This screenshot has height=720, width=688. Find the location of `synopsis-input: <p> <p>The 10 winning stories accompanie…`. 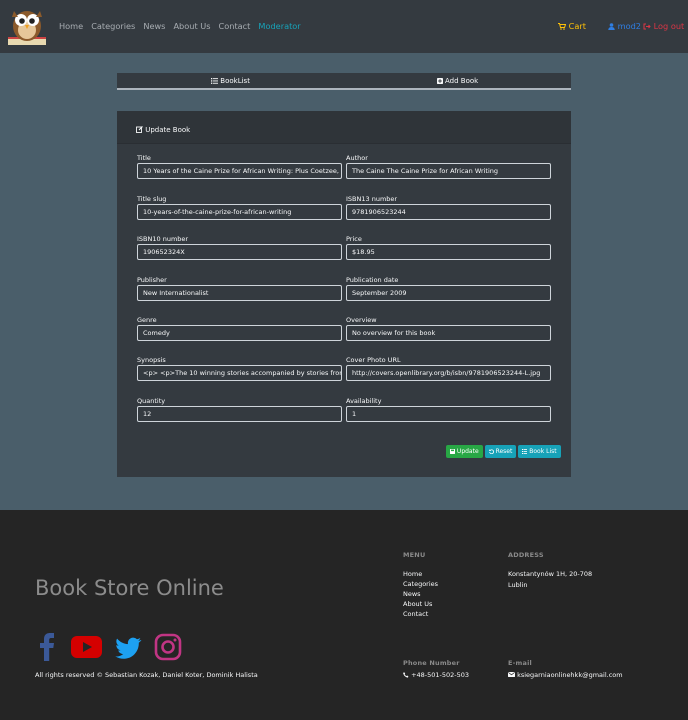

synopsis-input: <p> <p>The 10 winning stories accompanie… is located at coordinates (239, 373).